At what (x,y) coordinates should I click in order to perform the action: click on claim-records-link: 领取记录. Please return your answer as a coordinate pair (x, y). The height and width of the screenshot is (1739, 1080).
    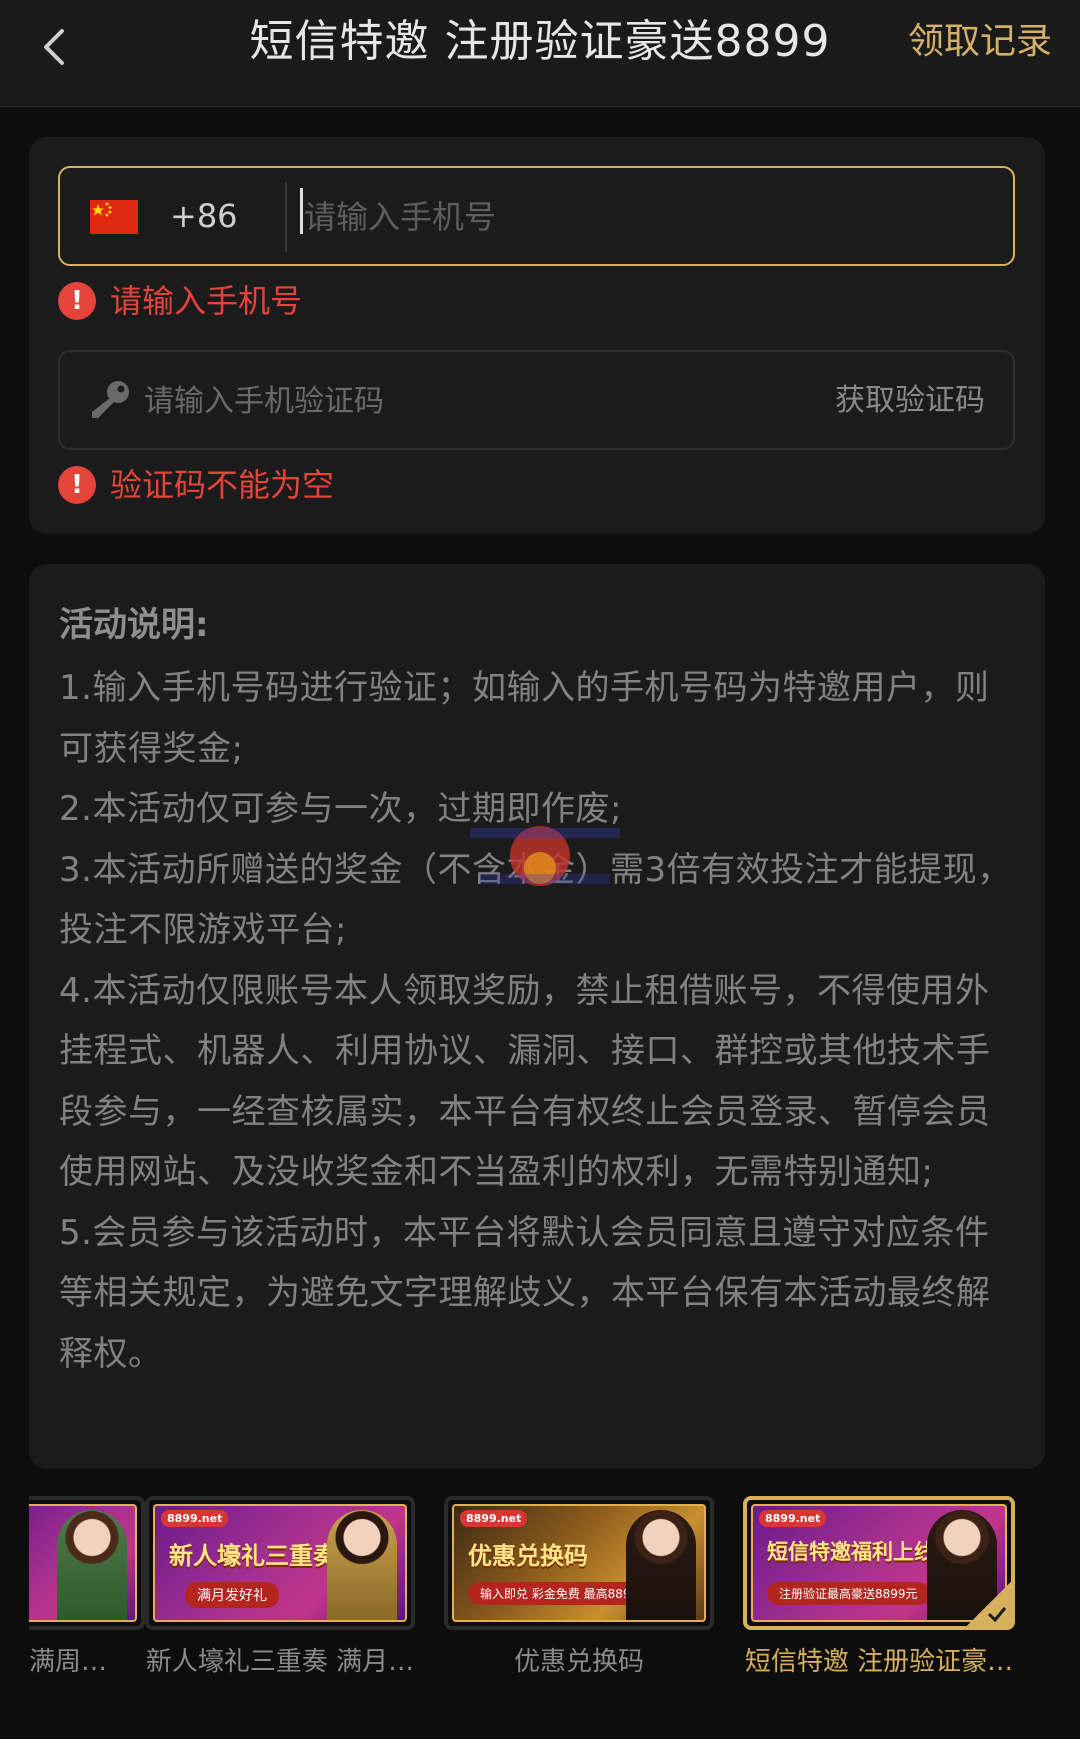
    Looking at the image, I should click on (980, 42).